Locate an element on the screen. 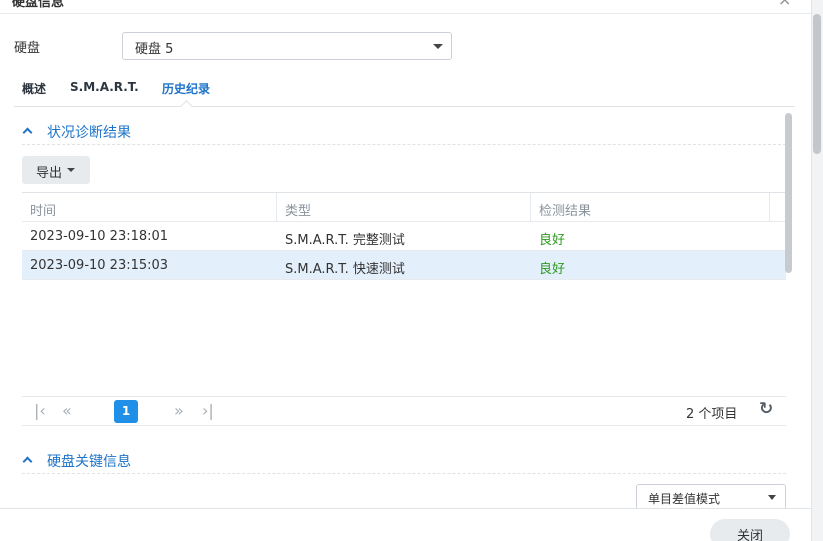  previous-page-icon: « is located at coordinates (67, 410).